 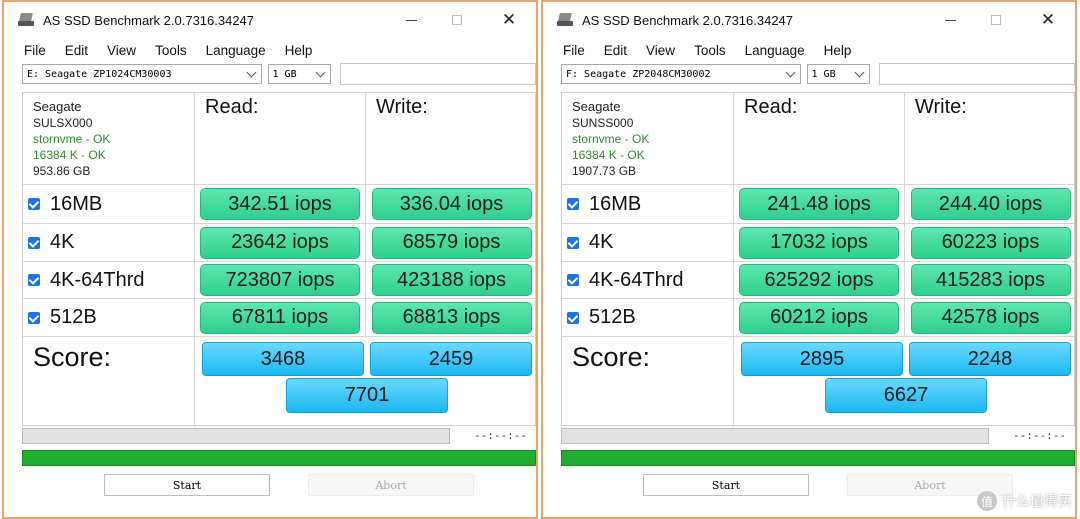 I want to click on menu-bar: File Edit View Tools Language Help, so click(x=270, y=50).